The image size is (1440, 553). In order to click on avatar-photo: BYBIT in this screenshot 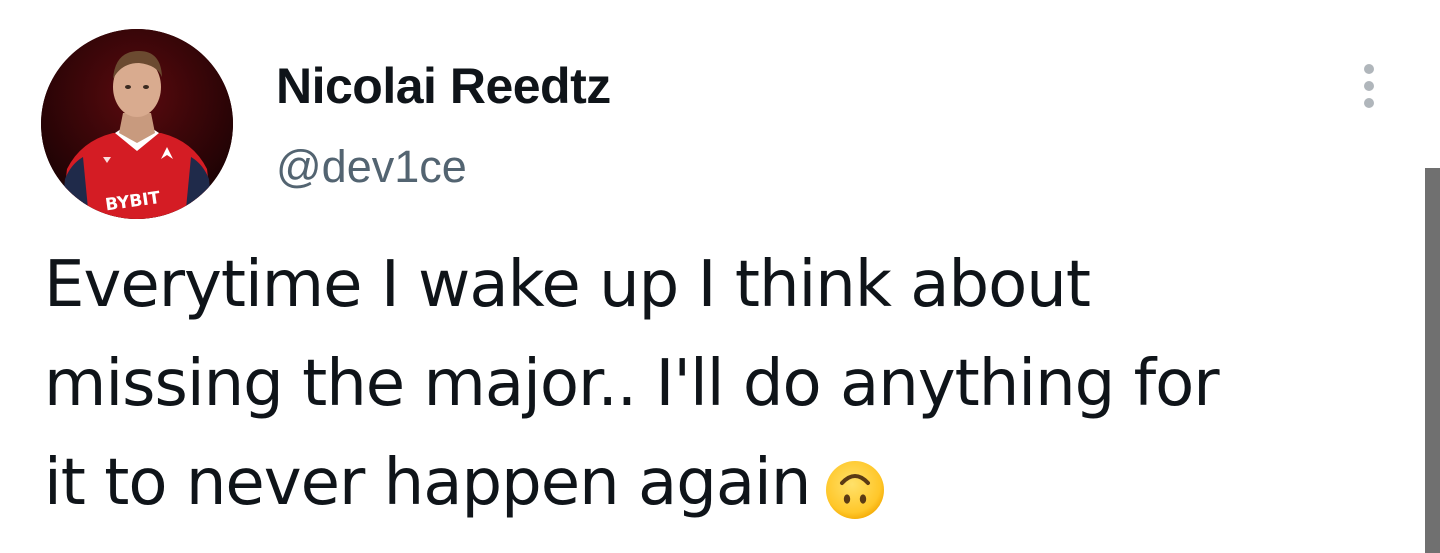, I will do `click(137, 124)`.